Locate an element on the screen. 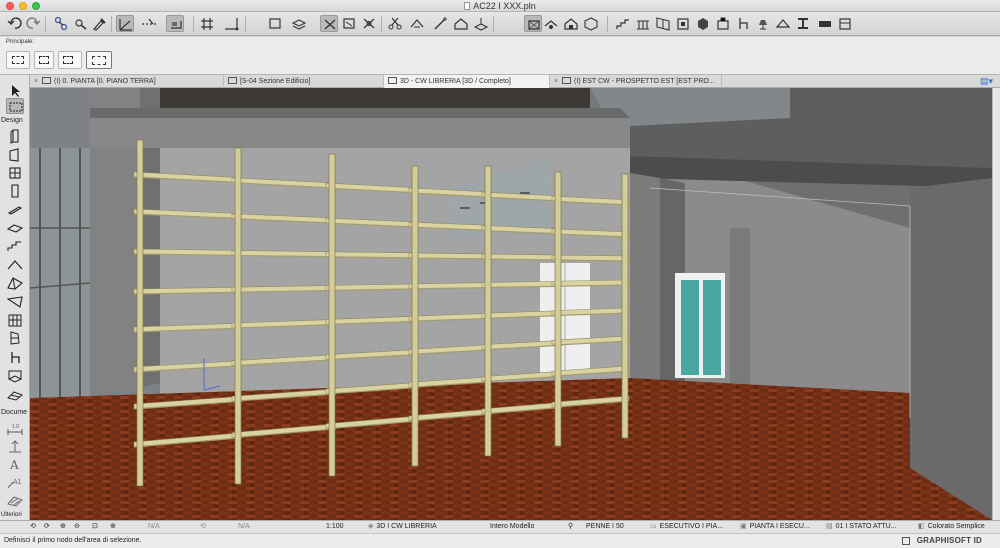 The image size is (1000, 548). dashboard-icon is located at coordinates (906, 541).